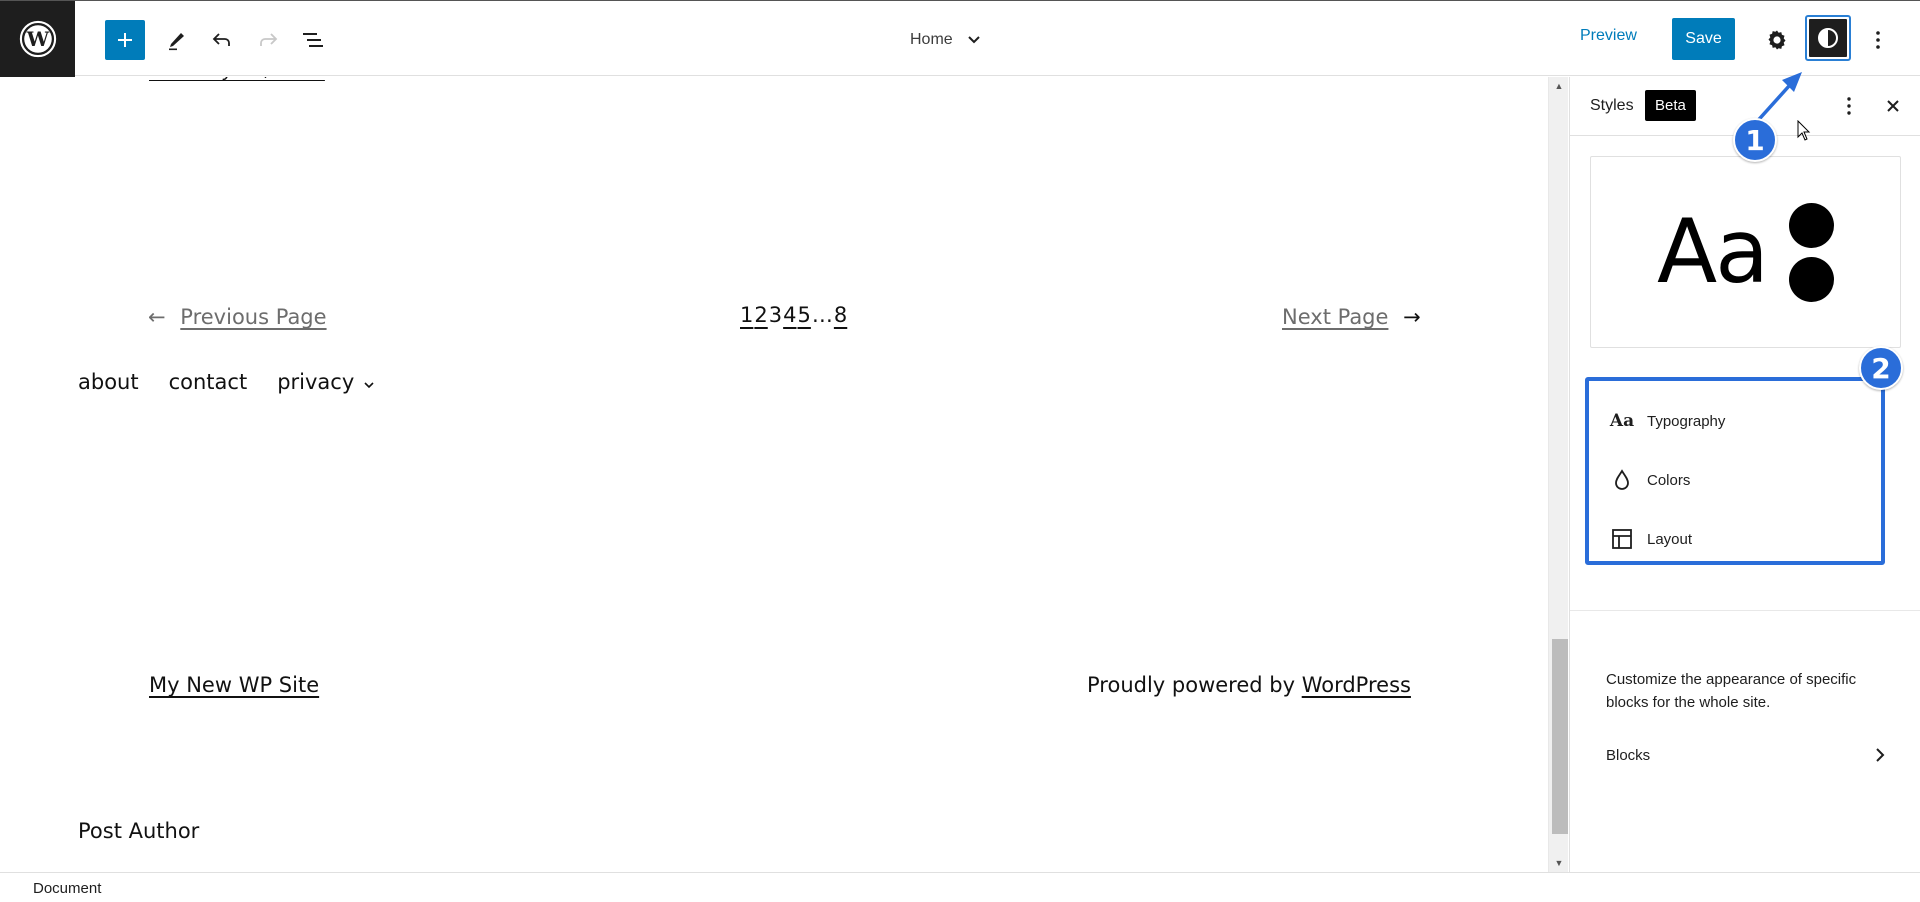 This screenshot has width=1920, height=902. I want to click on close-sidebar-button, so click(1893, 106).